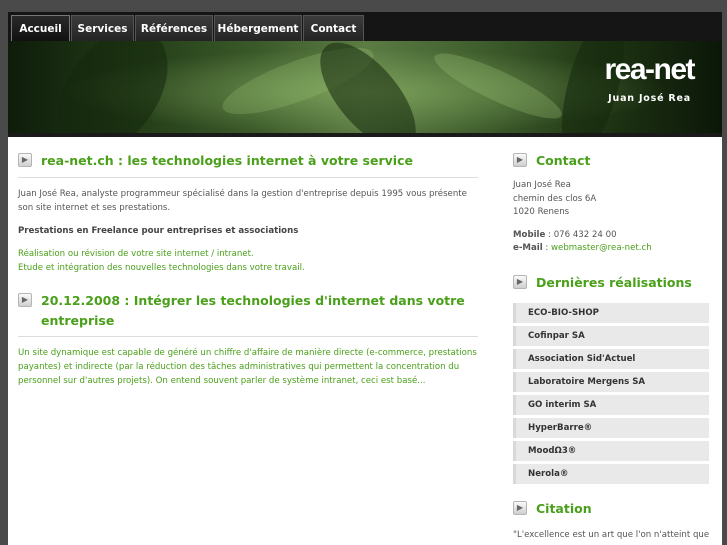 Image resolution: width=727 pixels, height=545 pixels. I want to click on tab-contact: Contact, so click(333, 28).